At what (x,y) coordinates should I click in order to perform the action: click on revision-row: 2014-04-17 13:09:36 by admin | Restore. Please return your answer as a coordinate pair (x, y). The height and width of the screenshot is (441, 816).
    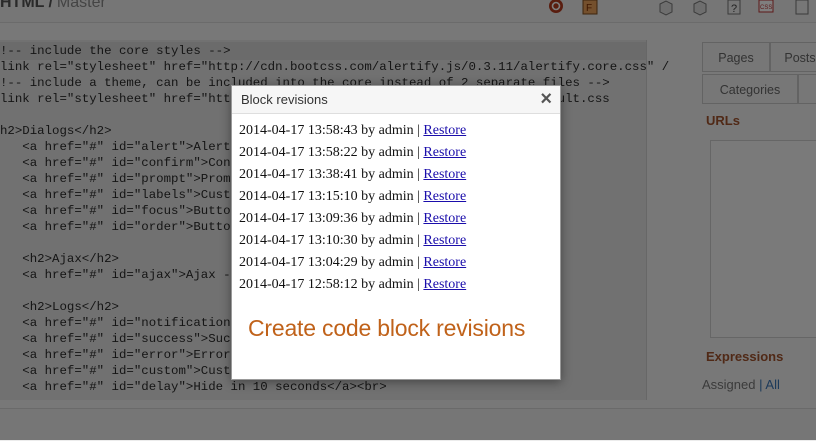
    Looking at the image, I should click on (352, 219).